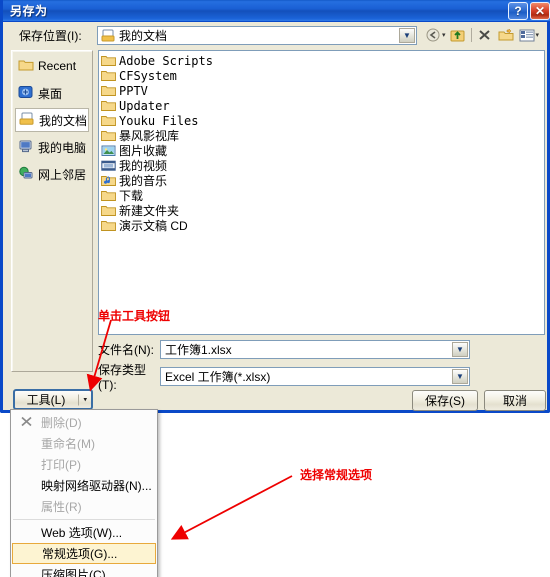  What do you see at coordinates (322, 60) in the screenshot?
I see `file-list-item: Adobe Scripts` at bounding box center [322, 60].